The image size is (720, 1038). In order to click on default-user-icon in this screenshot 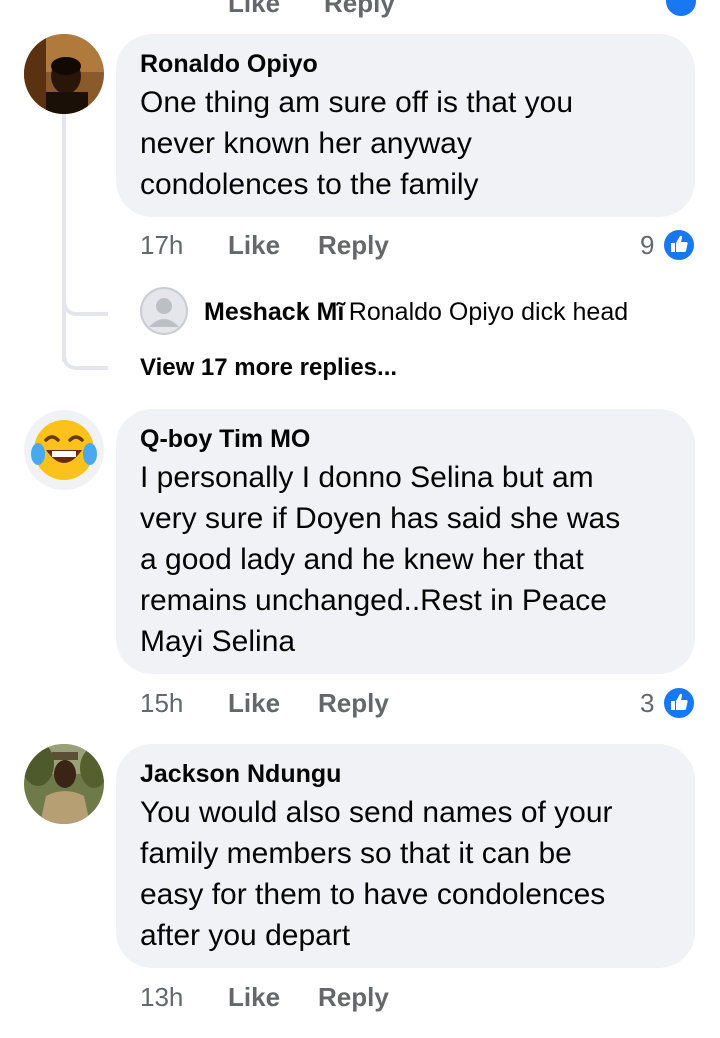, I will do `click(164, 311)`.